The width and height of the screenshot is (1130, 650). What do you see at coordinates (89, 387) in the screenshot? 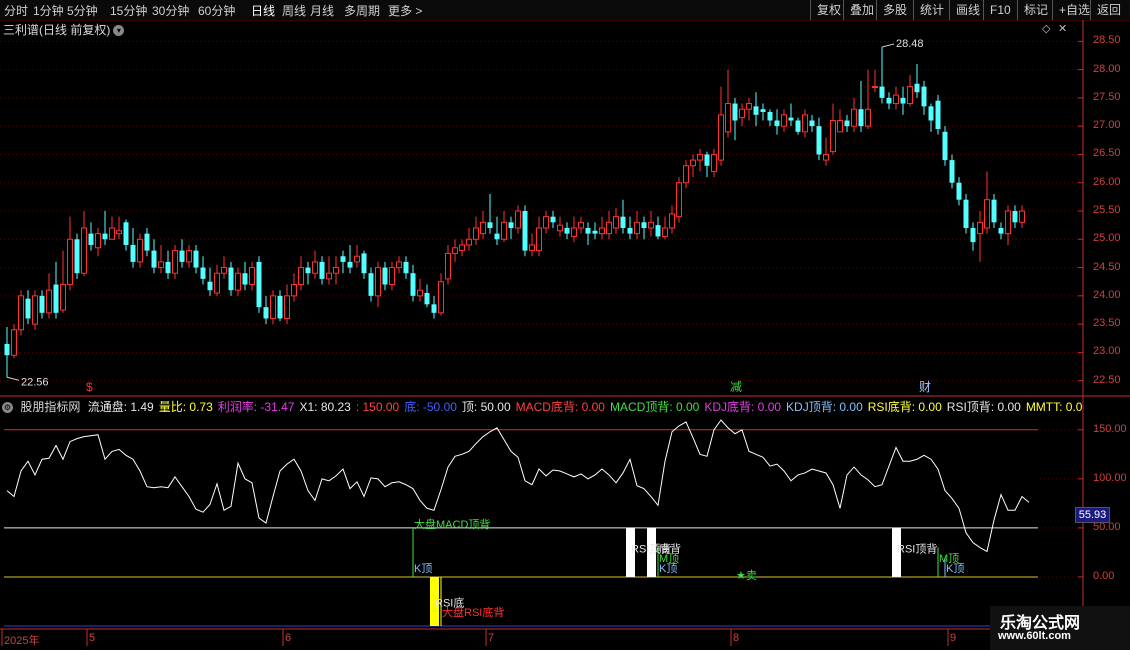
I see `event-marker: $` at bounding box center [89, 387].